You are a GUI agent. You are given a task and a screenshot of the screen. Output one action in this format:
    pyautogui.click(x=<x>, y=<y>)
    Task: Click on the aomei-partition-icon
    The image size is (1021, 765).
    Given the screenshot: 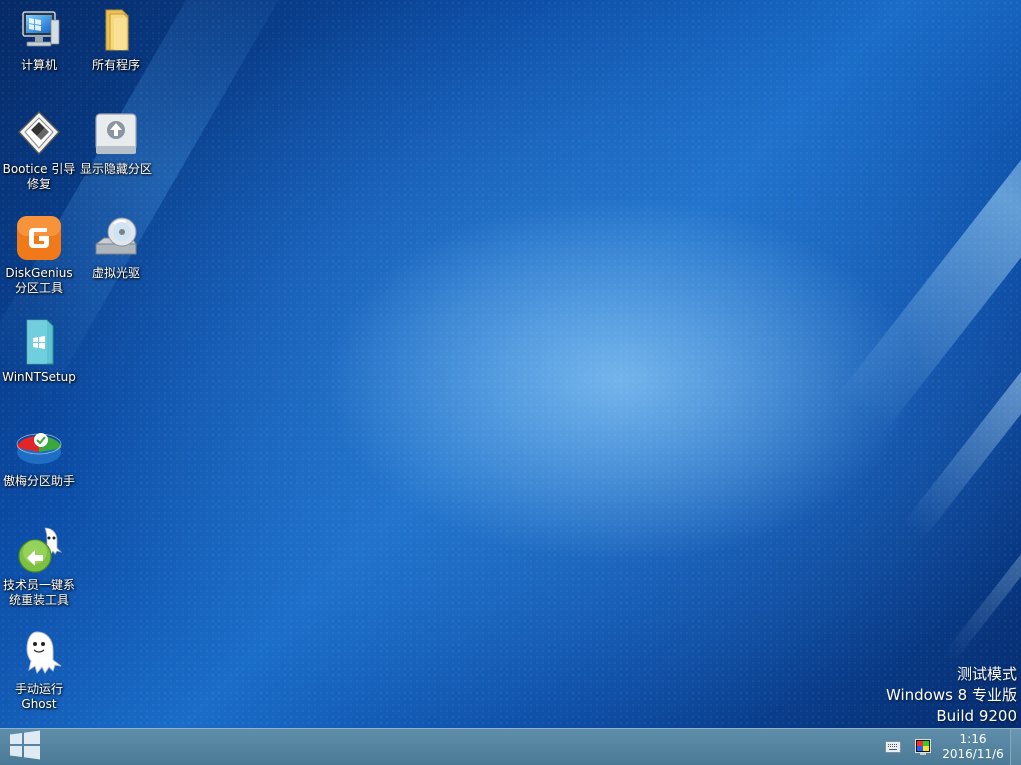 What is the action you would take?
    pyautogui.click(x=39, y=446)
    